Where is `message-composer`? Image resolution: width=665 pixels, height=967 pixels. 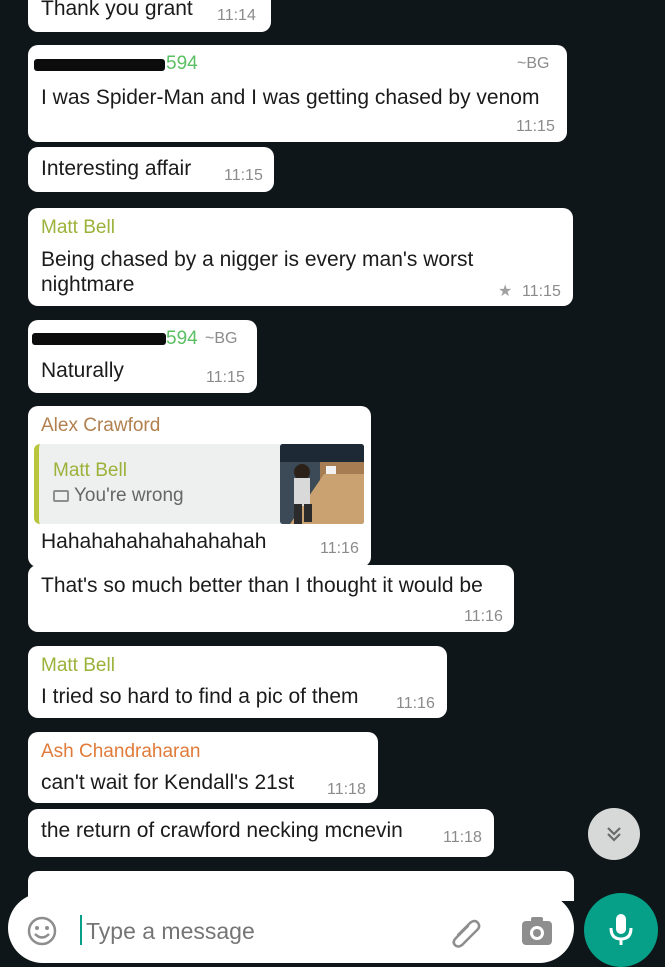
message-composer is located at coordinates (291, 928).